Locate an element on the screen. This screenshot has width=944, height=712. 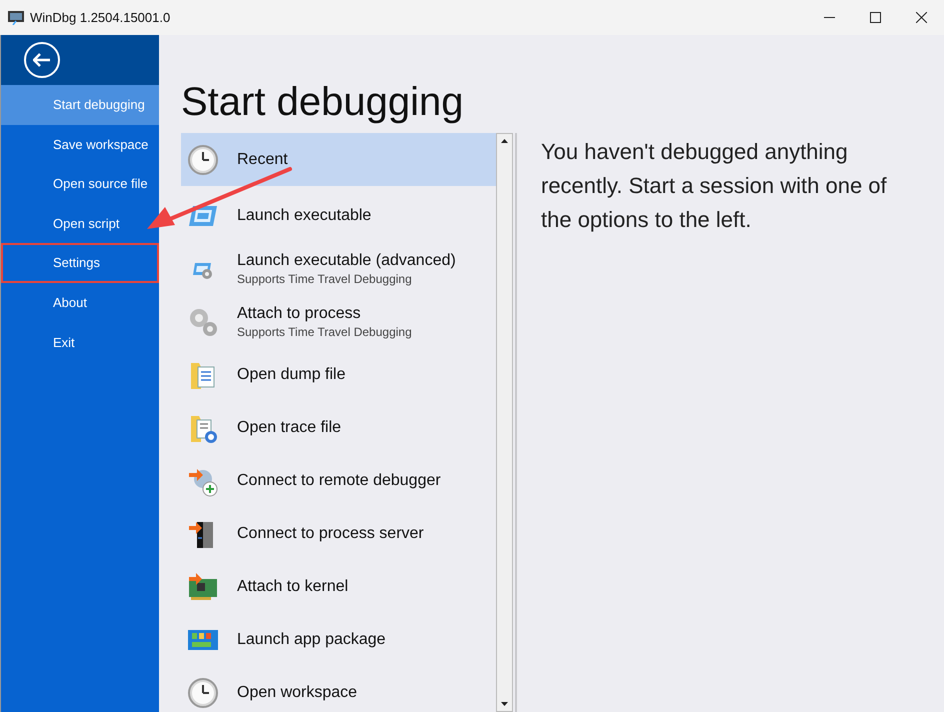
minimize-icon is located at coordinates (829, 17).